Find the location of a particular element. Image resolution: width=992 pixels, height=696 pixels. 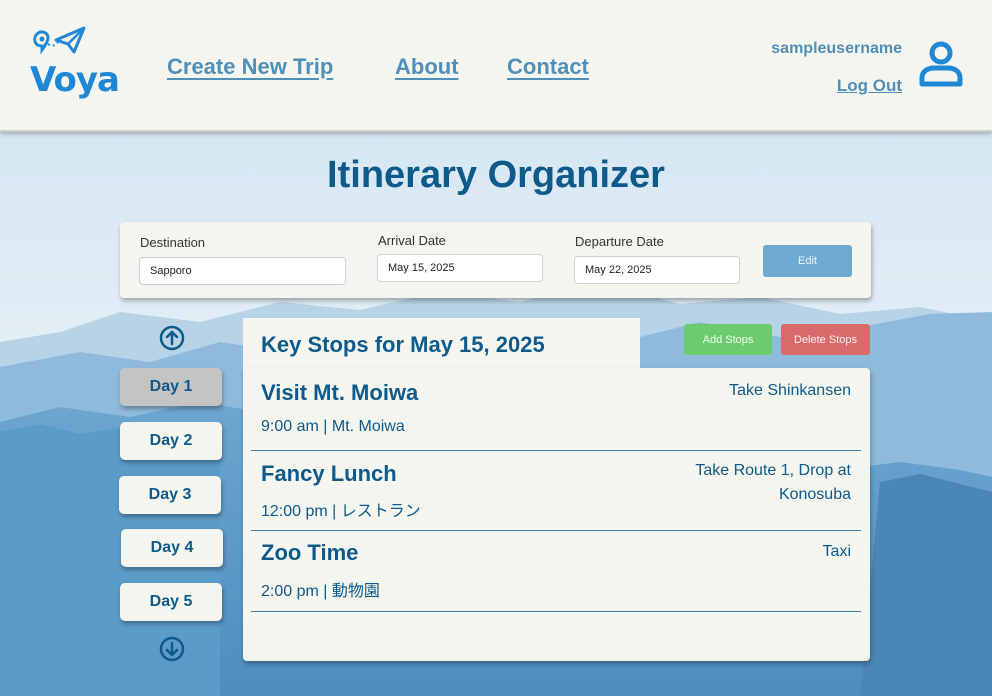

destination-label: Destination is located at coordinates (173, 242).